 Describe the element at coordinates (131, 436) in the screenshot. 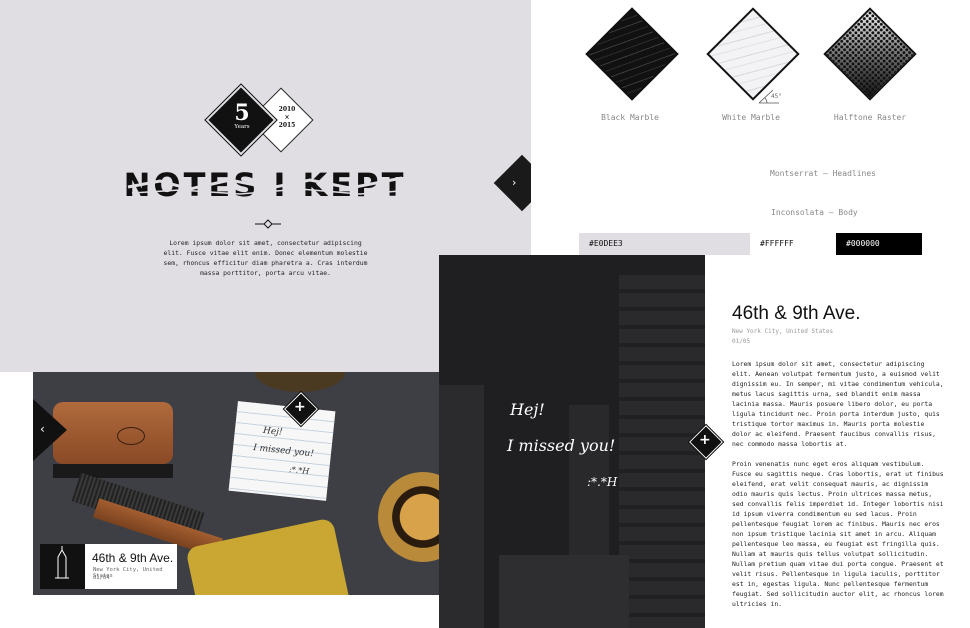

I see `brush-logo-mark` at that location.